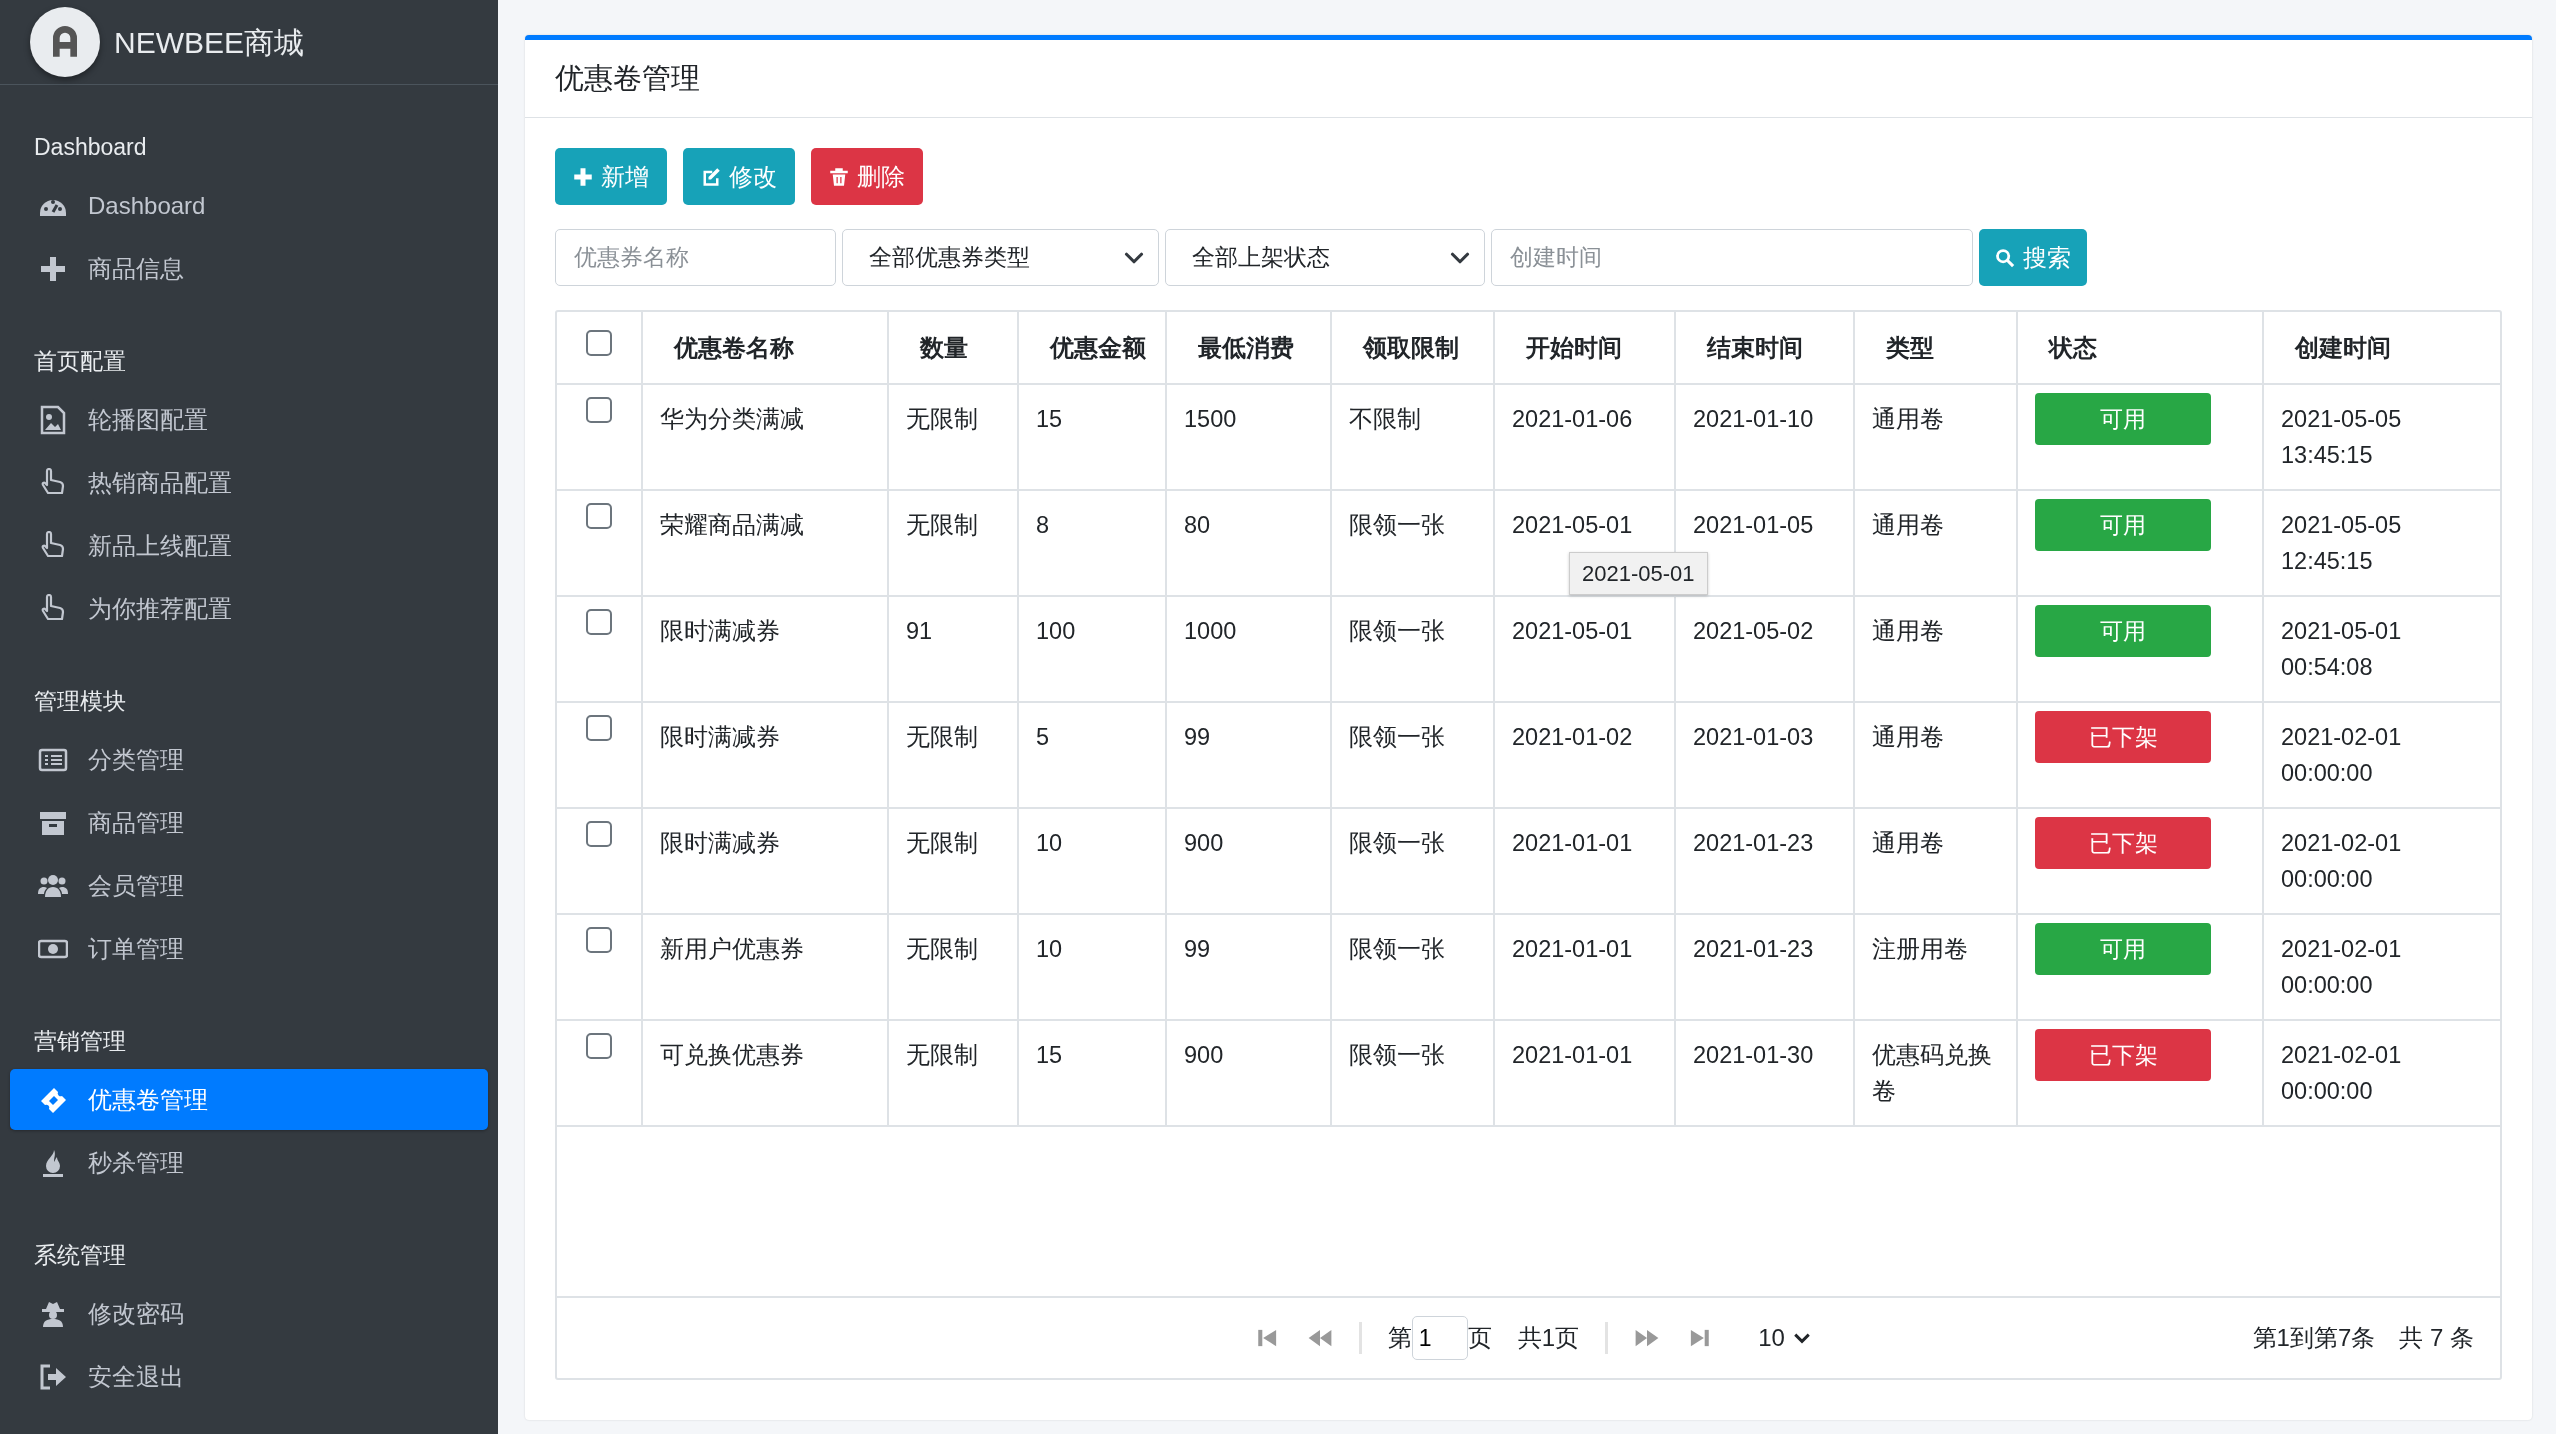 The width and height of the screenshot is (2556, 1434). I want to click on tooltip: 2021-05-01, so click(1638, 573).